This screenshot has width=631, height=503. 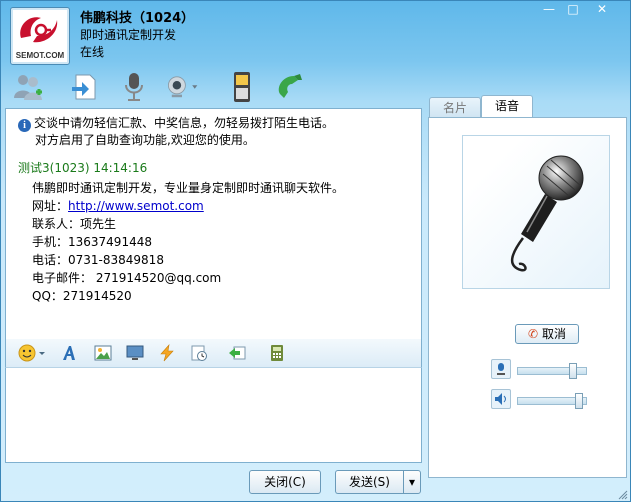 I want to click on speaker-volume-control, so click(x=546, y=399).